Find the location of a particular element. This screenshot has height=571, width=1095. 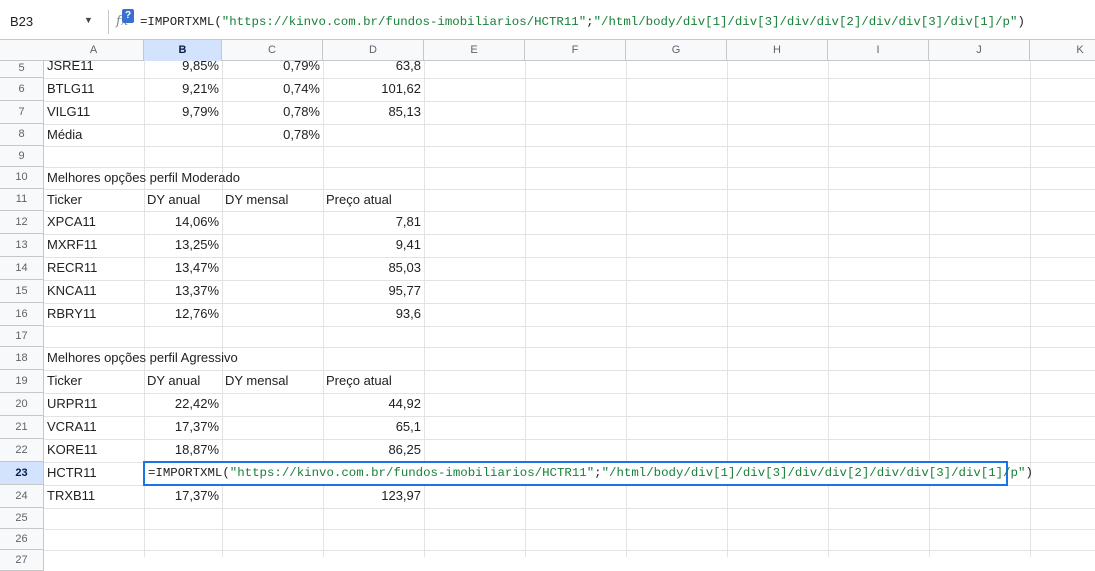

cell-d22: 86,25 is located at coordinates (373, 450).